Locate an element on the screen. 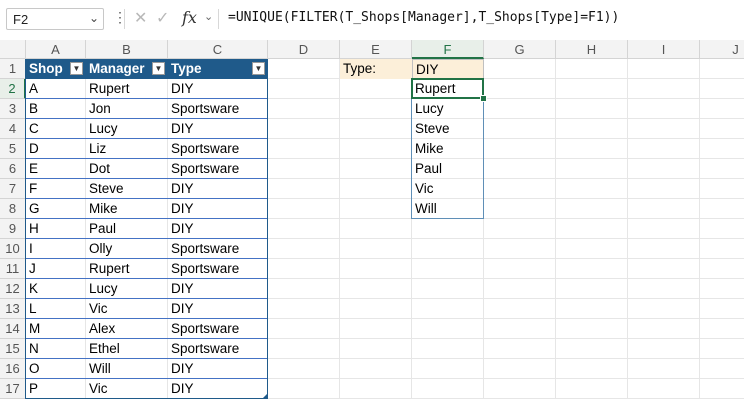 The width and height of the screenshot is (744, 406). table-cell: O is located at coordinates (56, 369).